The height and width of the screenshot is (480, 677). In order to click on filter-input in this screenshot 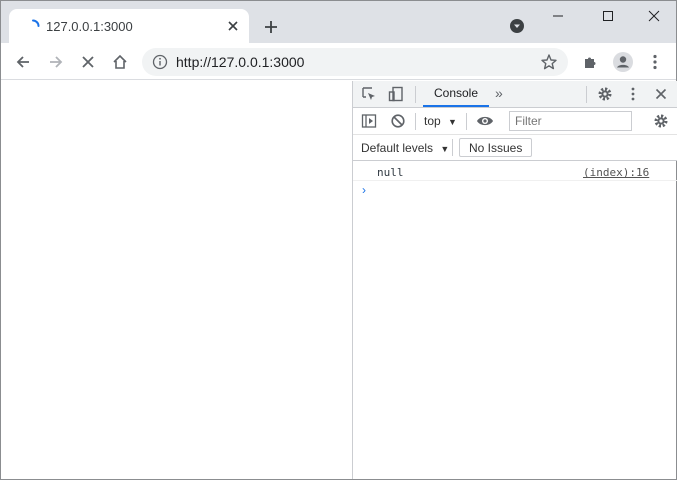, I will do `click(570, 121)`.